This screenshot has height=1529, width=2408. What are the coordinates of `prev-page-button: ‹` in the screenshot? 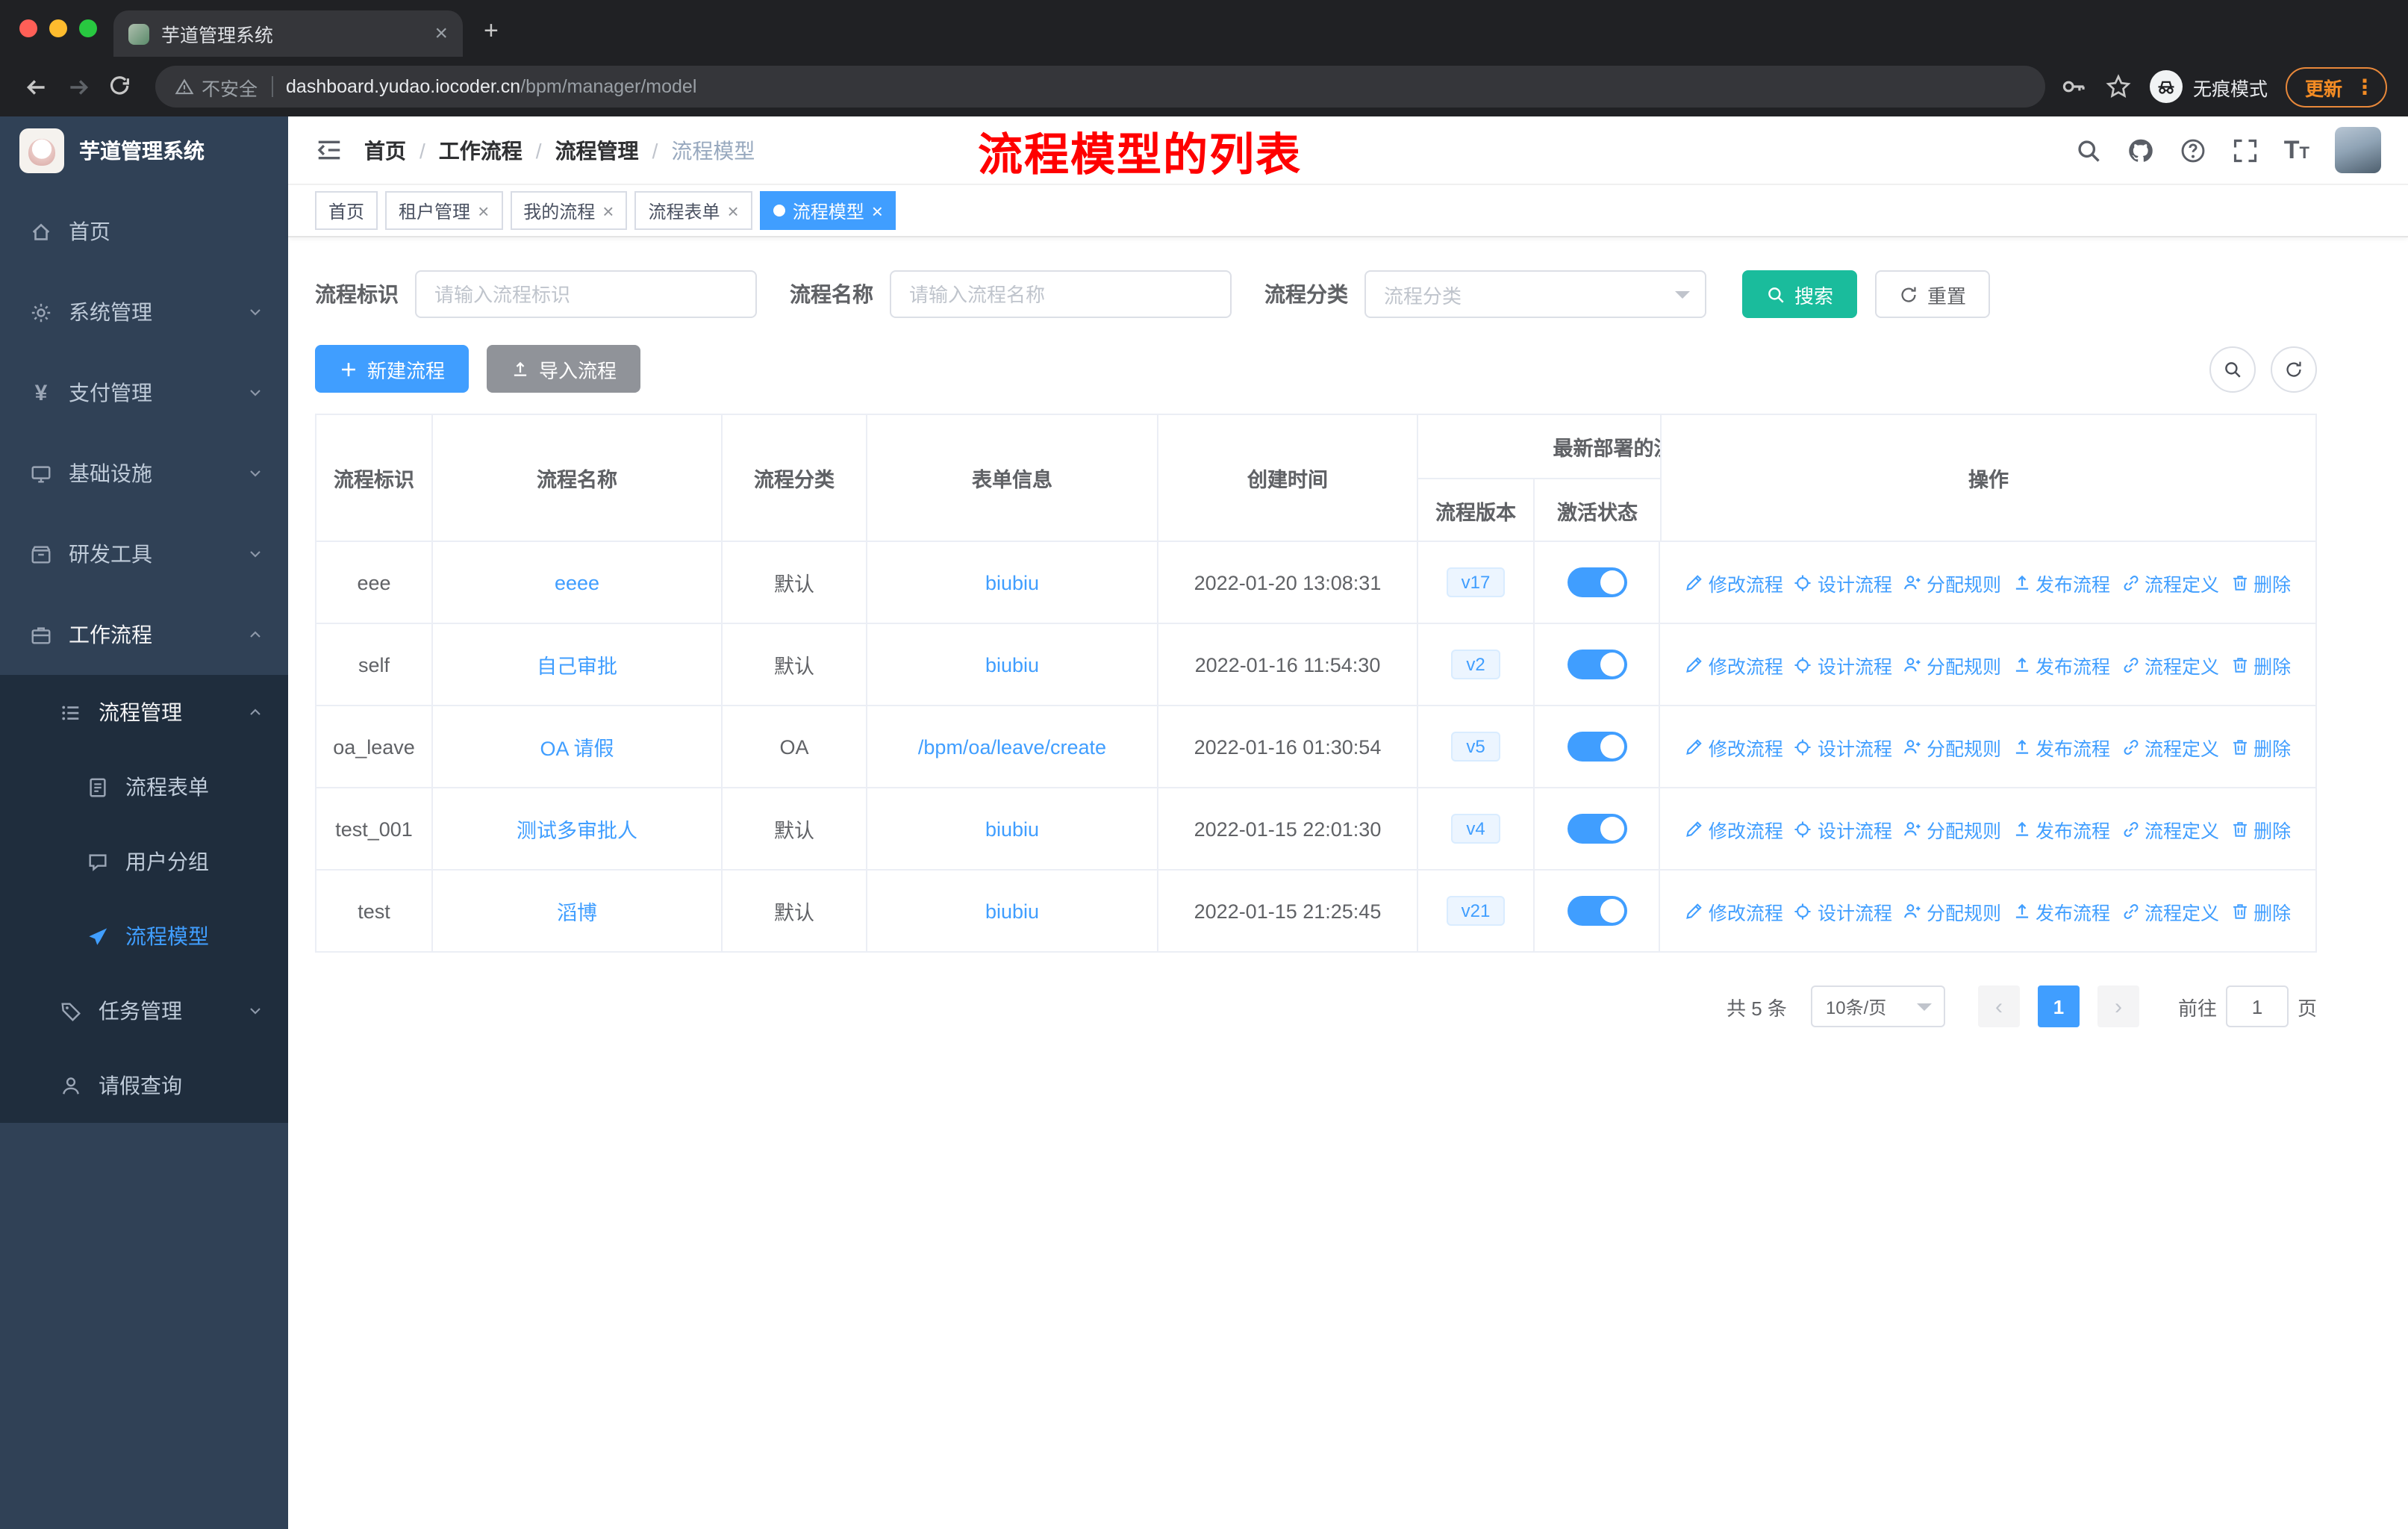 It's located at (1998, 1006).